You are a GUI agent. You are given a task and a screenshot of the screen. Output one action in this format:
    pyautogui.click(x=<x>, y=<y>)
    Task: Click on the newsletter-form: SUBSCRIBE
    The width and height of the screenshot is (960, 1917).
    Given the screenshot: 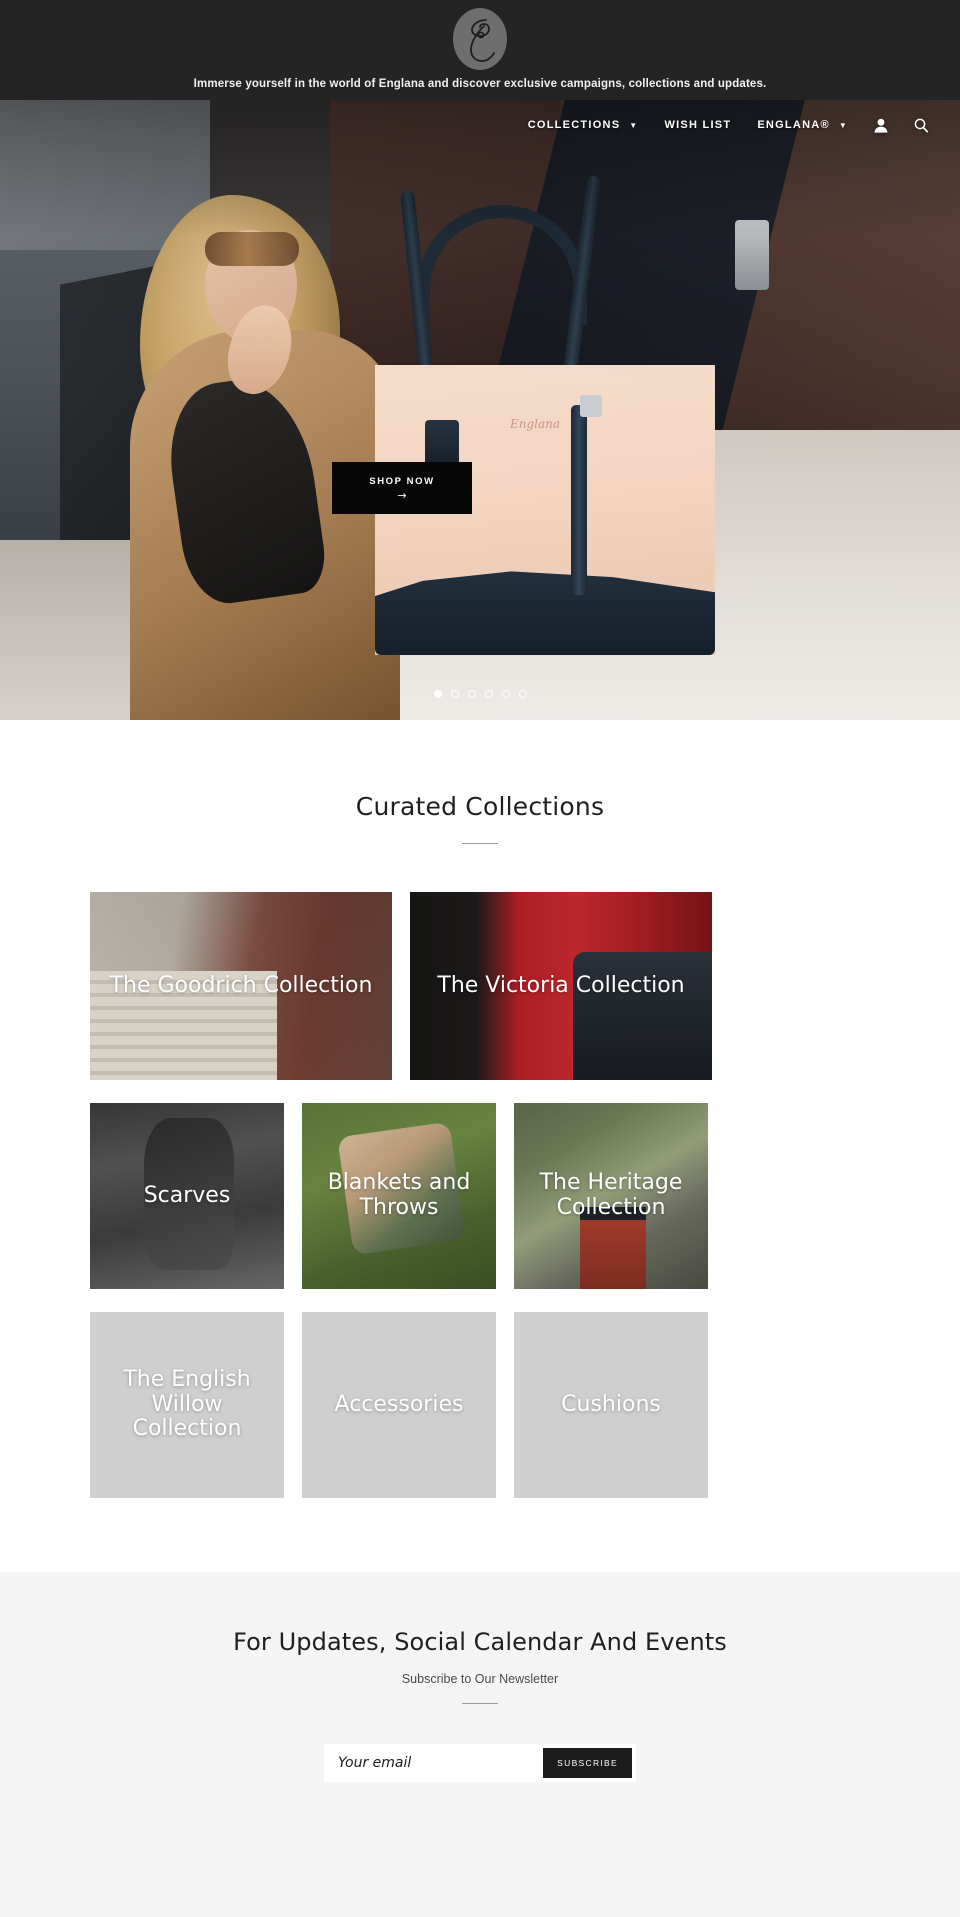 What is the action you would take?
    pyautogui.click(x=480, y=1763)
    